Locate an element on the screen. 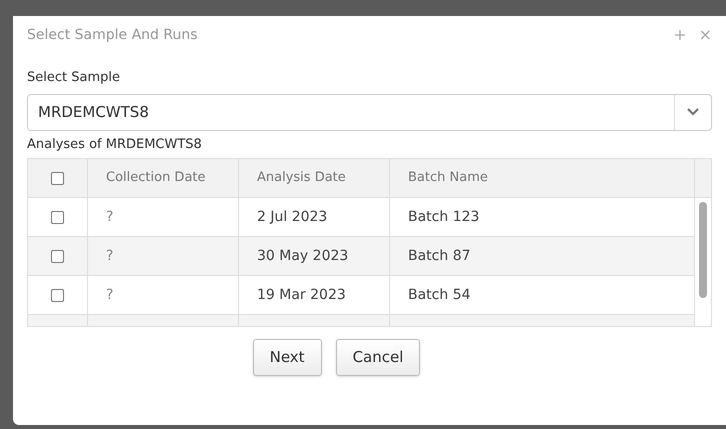 The image size is (726, 429). table-row: ? 2 Jul 2023 Batch 123 is located at coordinates (361, 217).